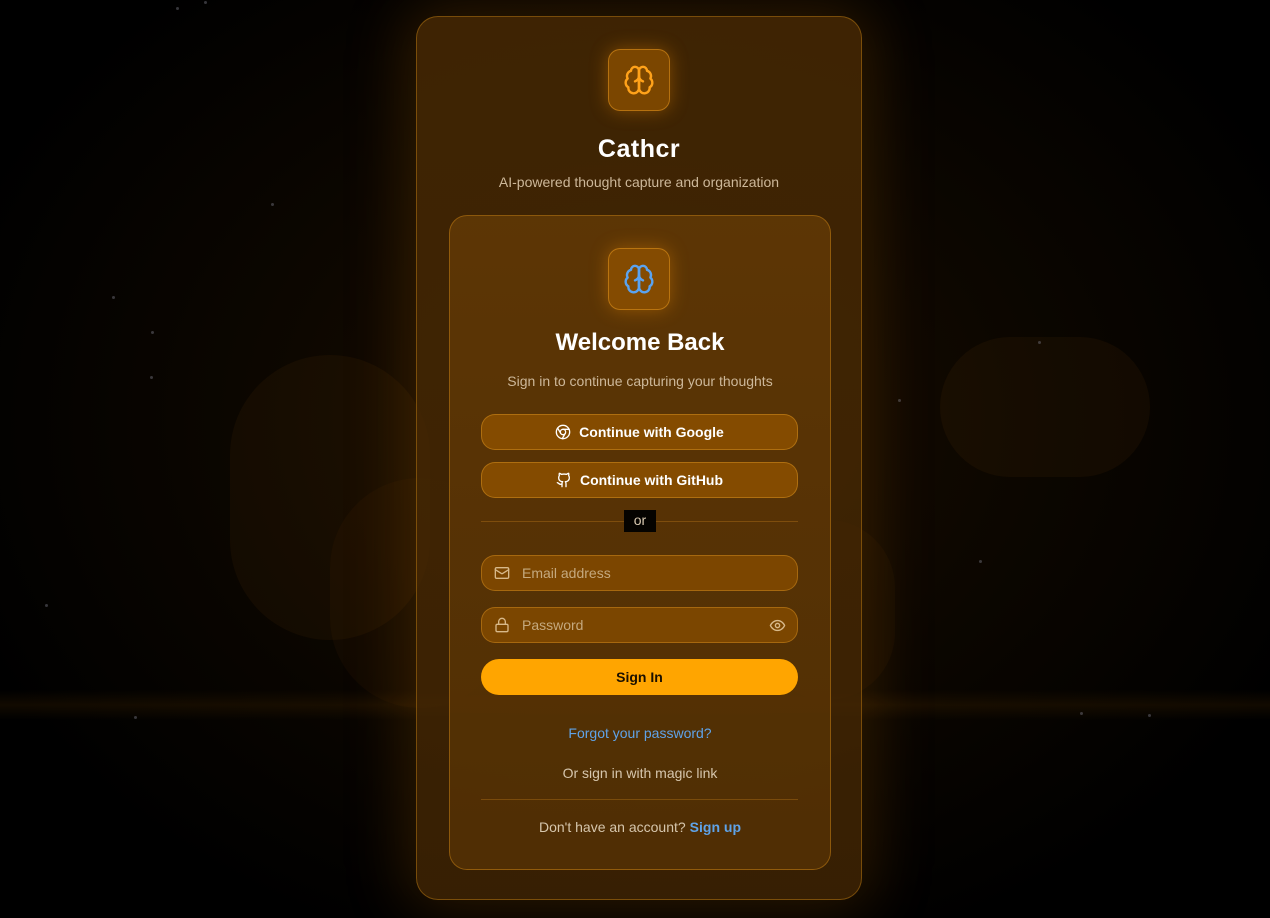 The image size is (1270, 918). I want to click on chrome-icon, so click(563, 432).